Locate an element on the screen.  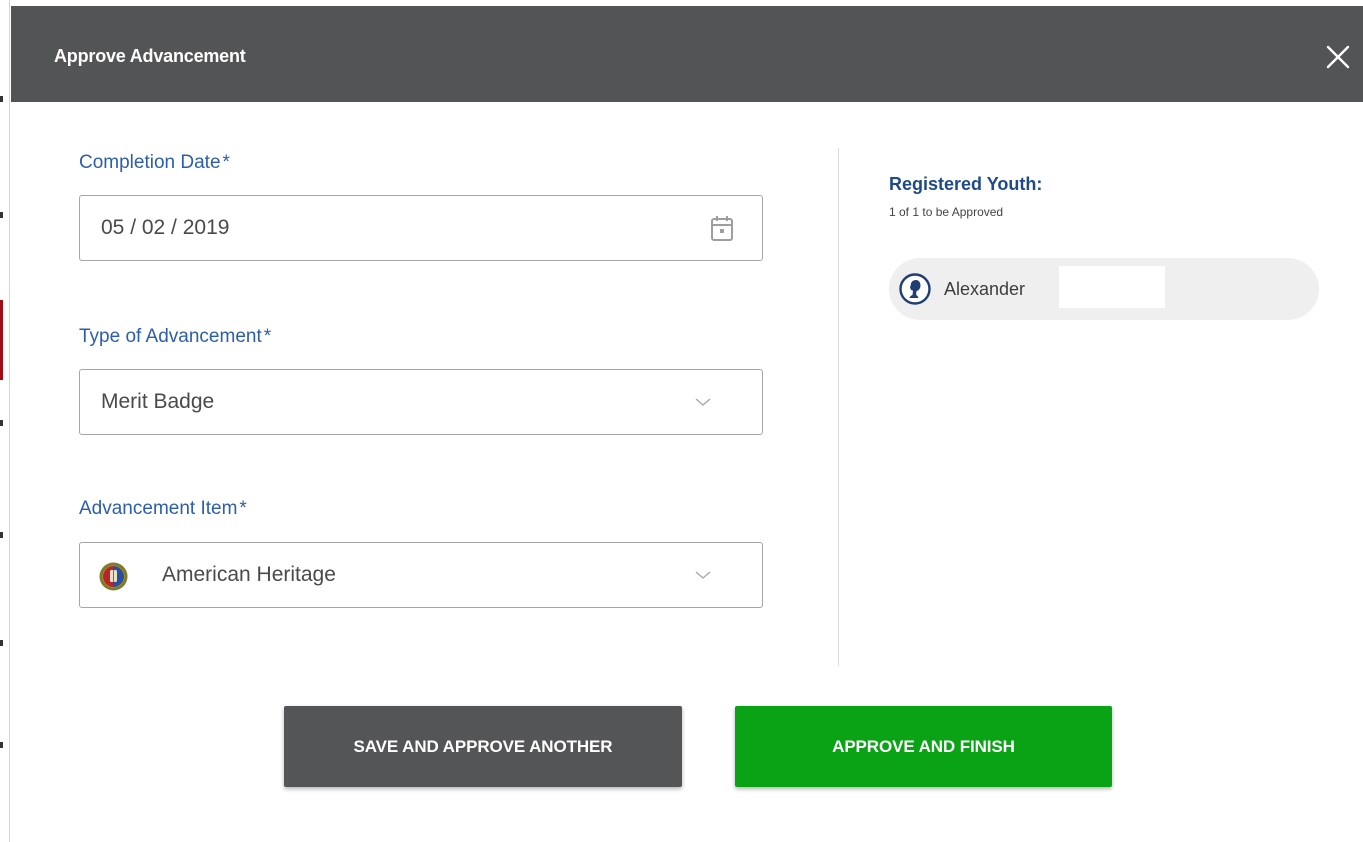
approve-and-finish-label: APPROVE AND FINISH is located at coordinates (923, 746).